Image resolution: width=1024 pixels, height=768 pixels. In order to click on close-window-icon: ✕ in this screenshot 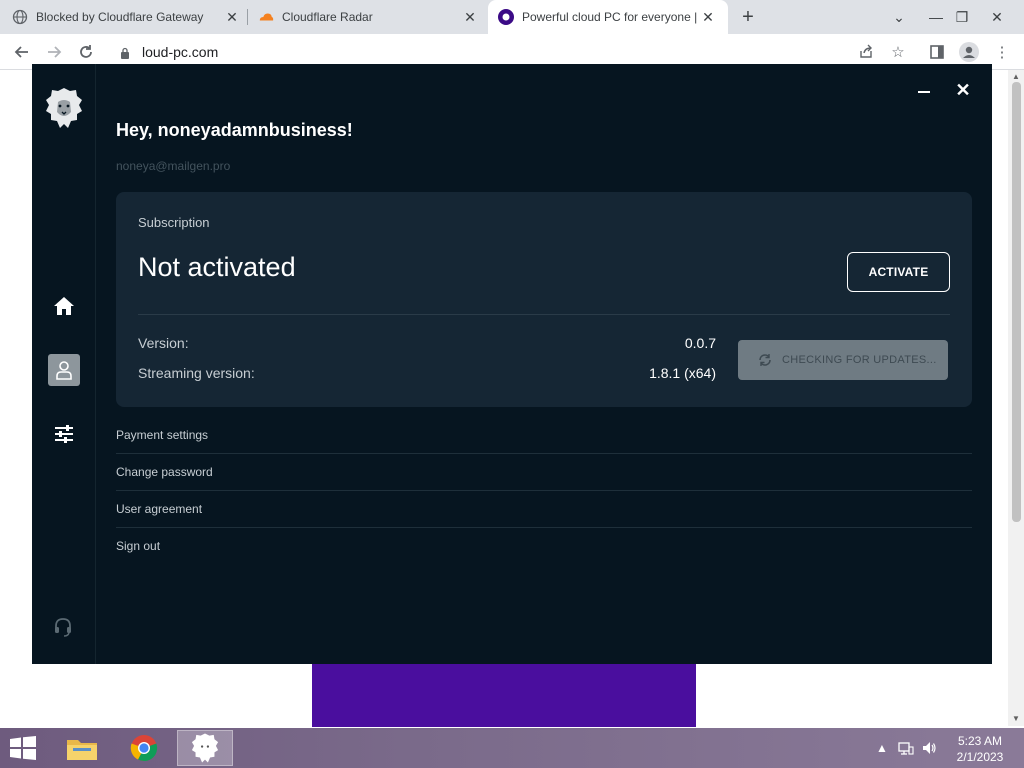, I will do `click(997, 17)`.